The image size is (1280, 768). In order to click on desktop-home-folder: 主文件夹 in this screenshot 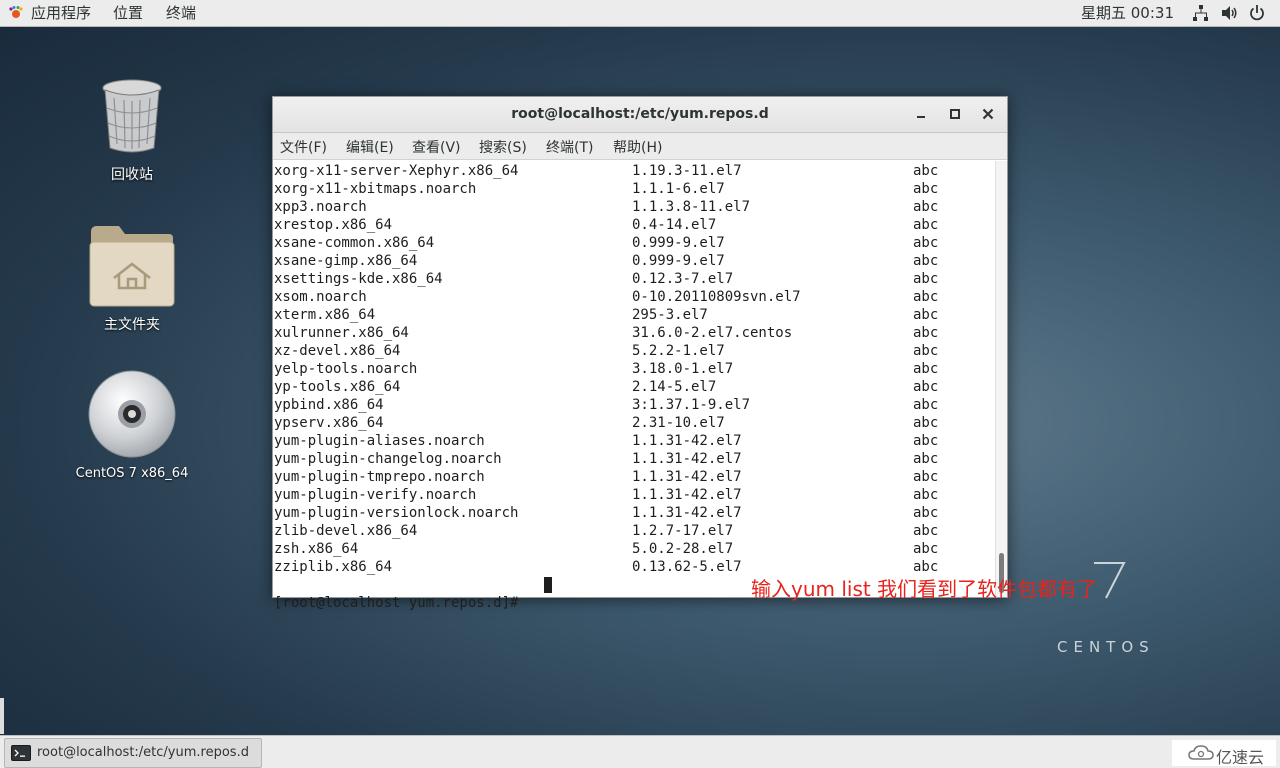, I will do `click(132, 278)`.